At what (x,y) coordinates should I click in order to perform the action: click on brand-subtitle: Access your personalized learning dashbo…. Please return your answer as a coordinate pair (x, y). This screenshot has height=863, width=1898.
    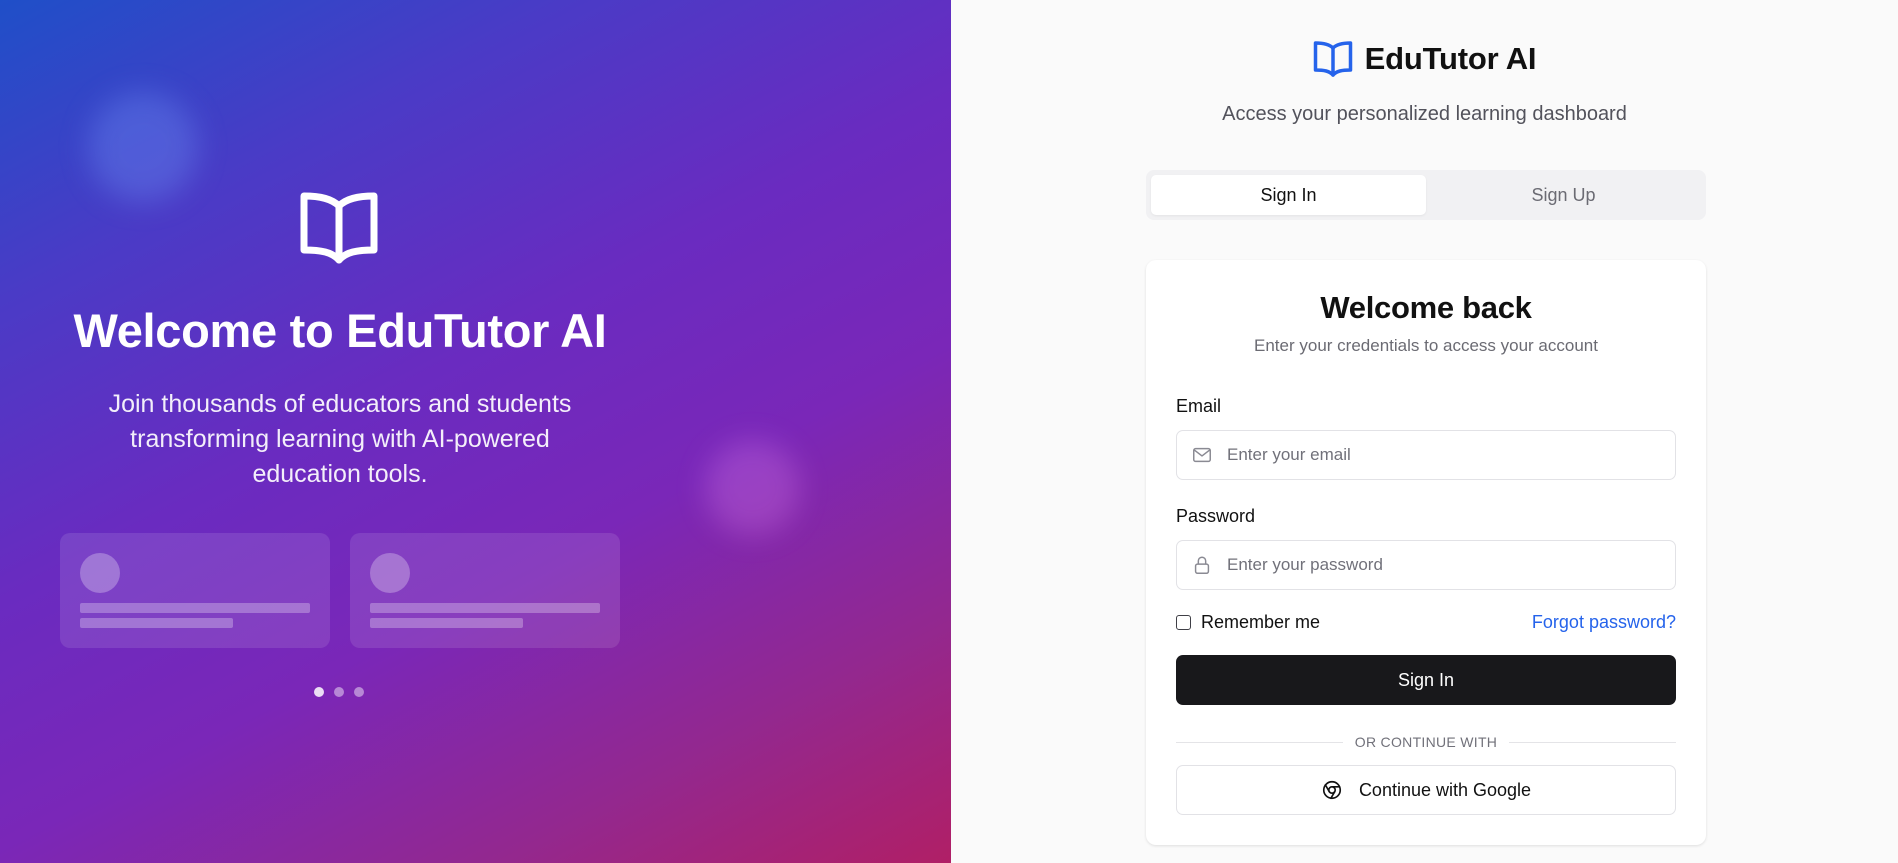
    Looking at the image, I should click on (1424, 114).